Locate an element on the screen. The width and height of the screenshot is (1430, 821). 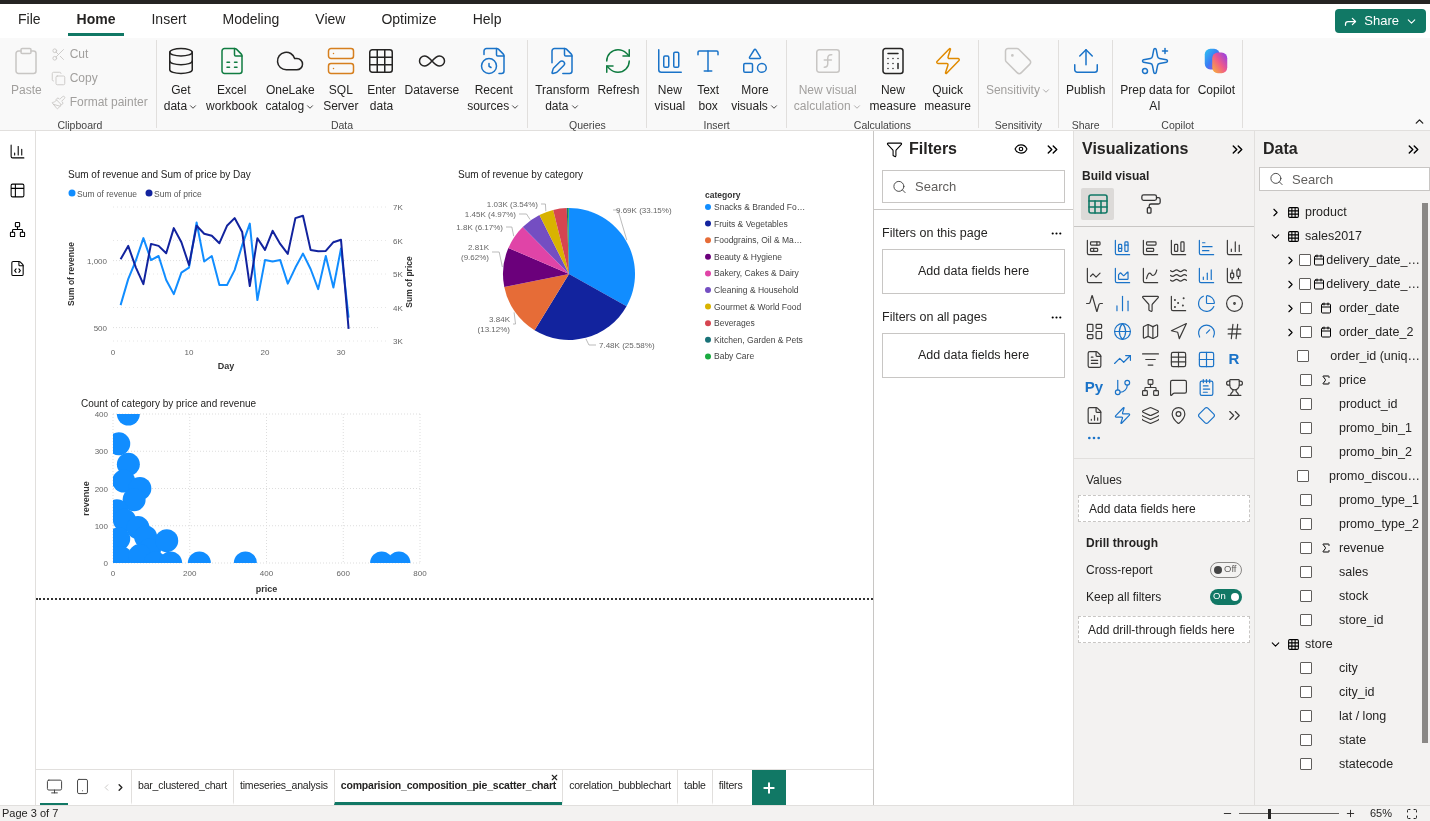
tick-label: 1,000 is located at coordinates (96, 261).